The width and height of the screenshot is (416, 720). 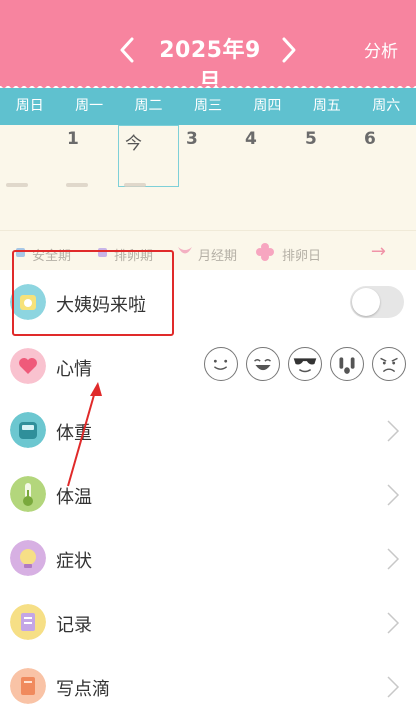 I want to click on grin-face-icon, so click(x=263, y=364).